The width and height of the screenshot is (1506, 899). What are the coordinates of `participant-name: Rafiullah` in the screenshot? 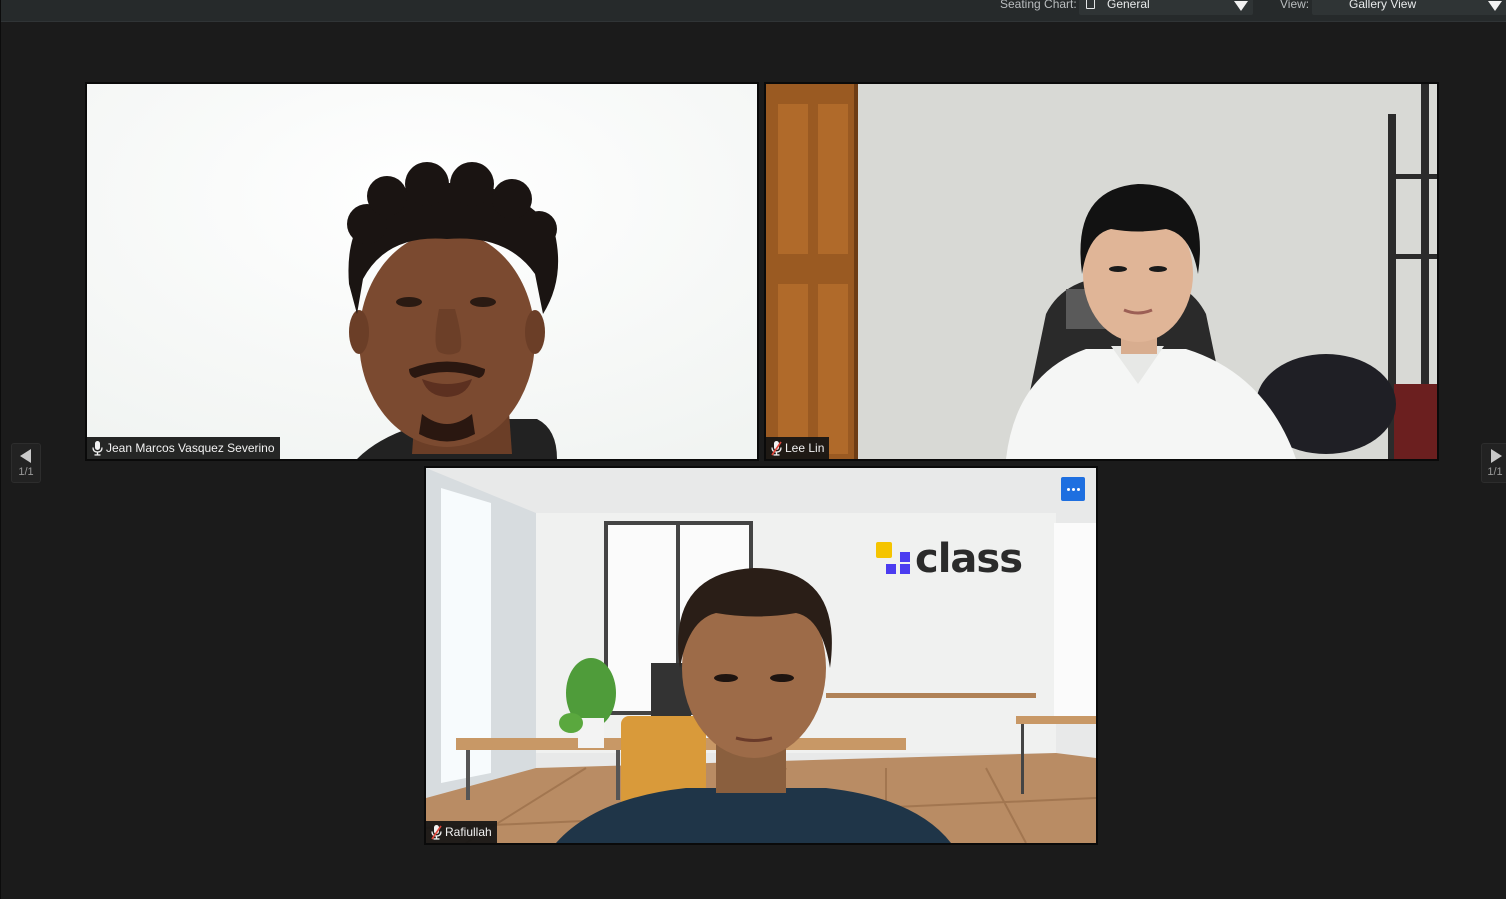 It's located at (468, 832).